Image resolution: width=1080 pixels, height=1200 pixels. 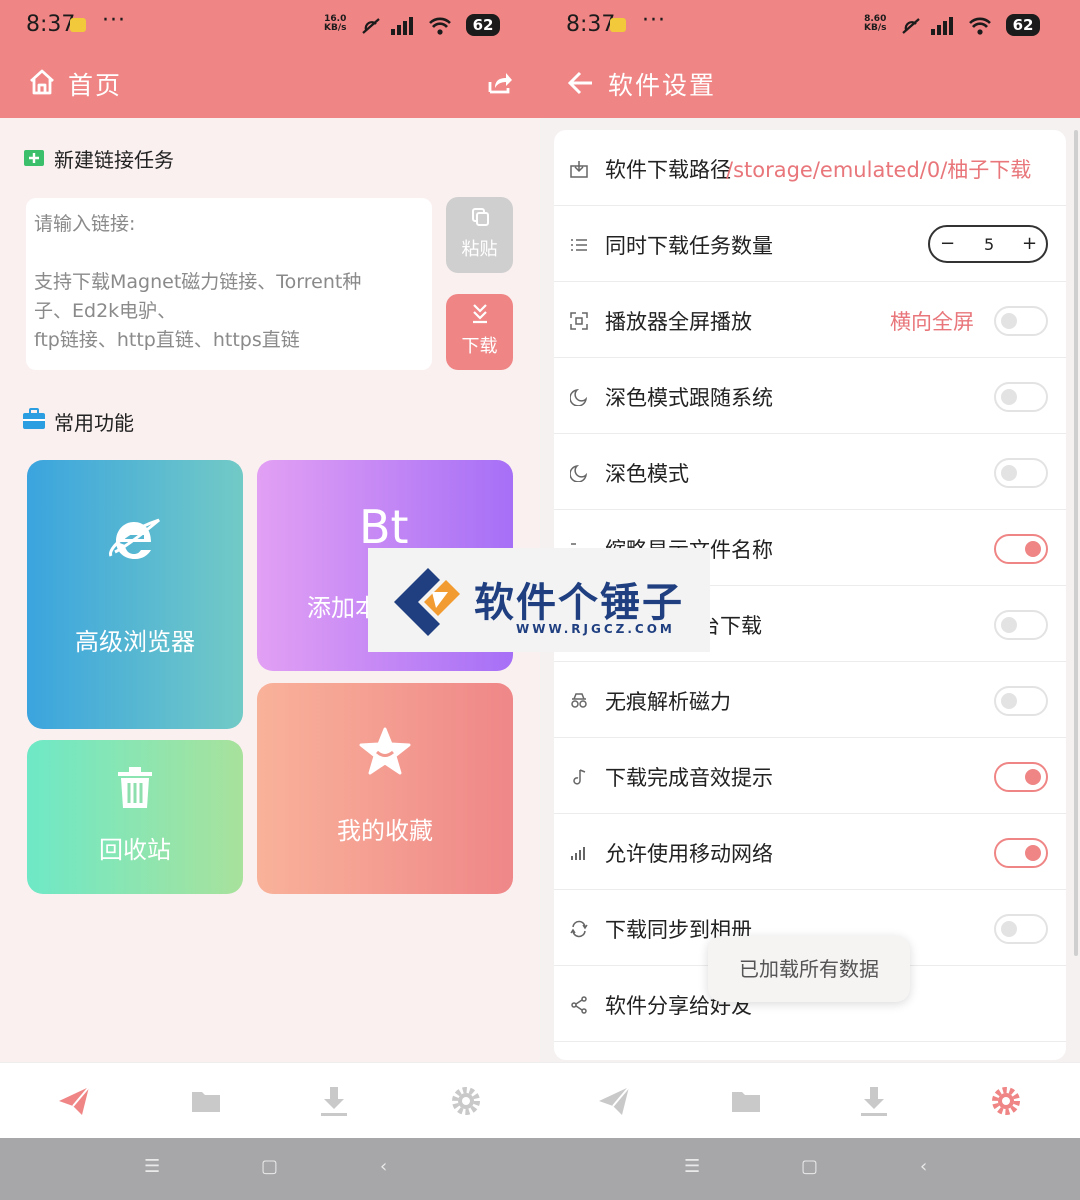 I want to click on list-icon, so click(x=579, y=245).